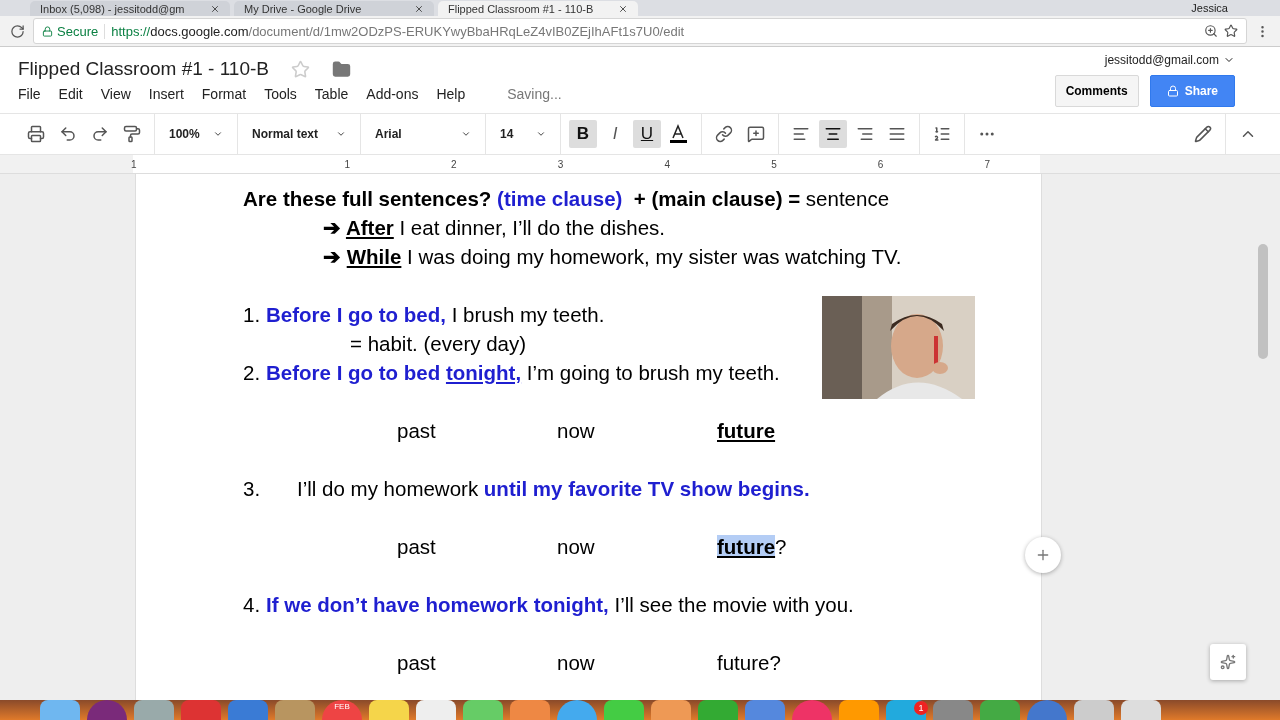 Image resolution: width=1280 pixels, height=720 pixels. What do you see at coordinates (17, 31) in the screenshot?
I see `reload-icon` at bounding box center [17, 31].